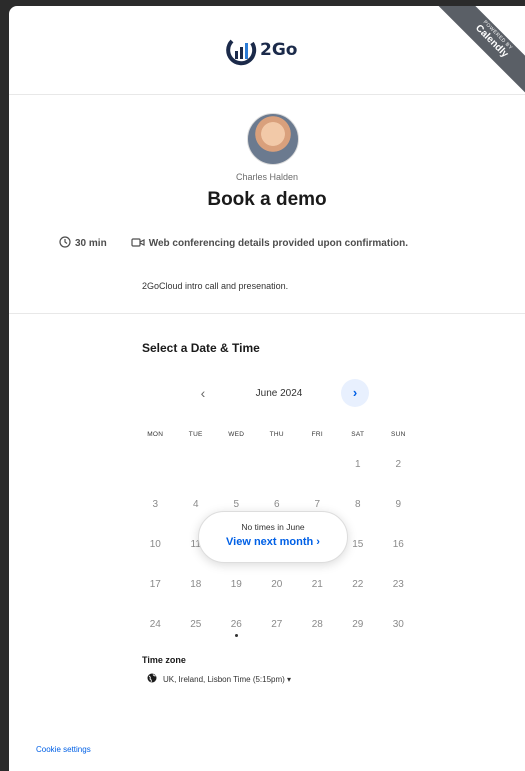 The image size is (525, 771). What do you see at coordinates (215, 286) in the screenshot?
I see `event-description: 2GoCloud intro call and presenation.` at bounding box center [215, 286].